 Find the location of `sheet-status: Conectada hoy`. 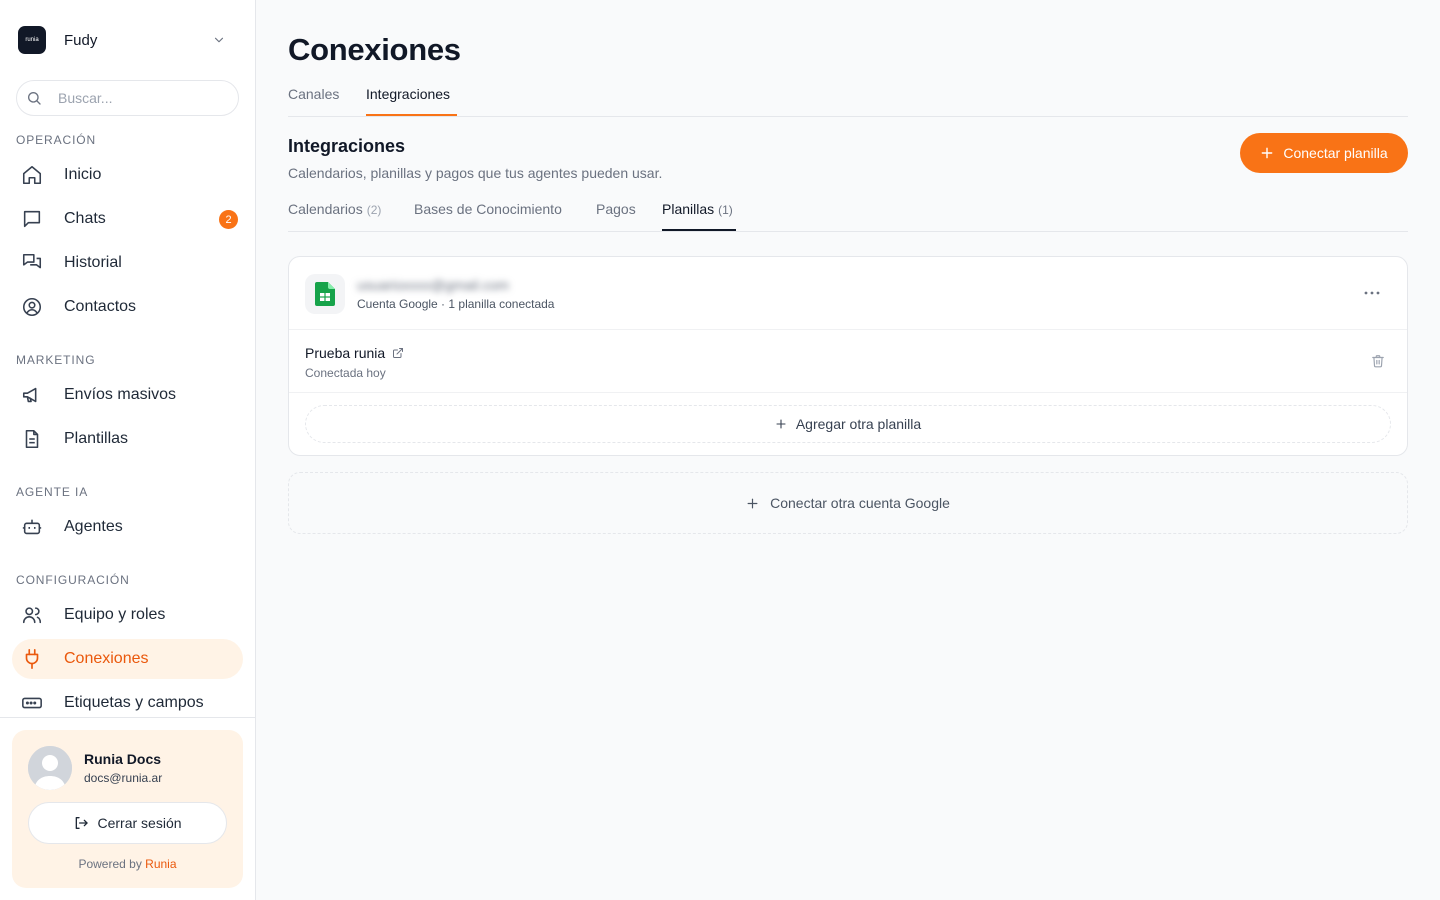

sheet-status: Conectada hoy is located at coordinates (345, 373).